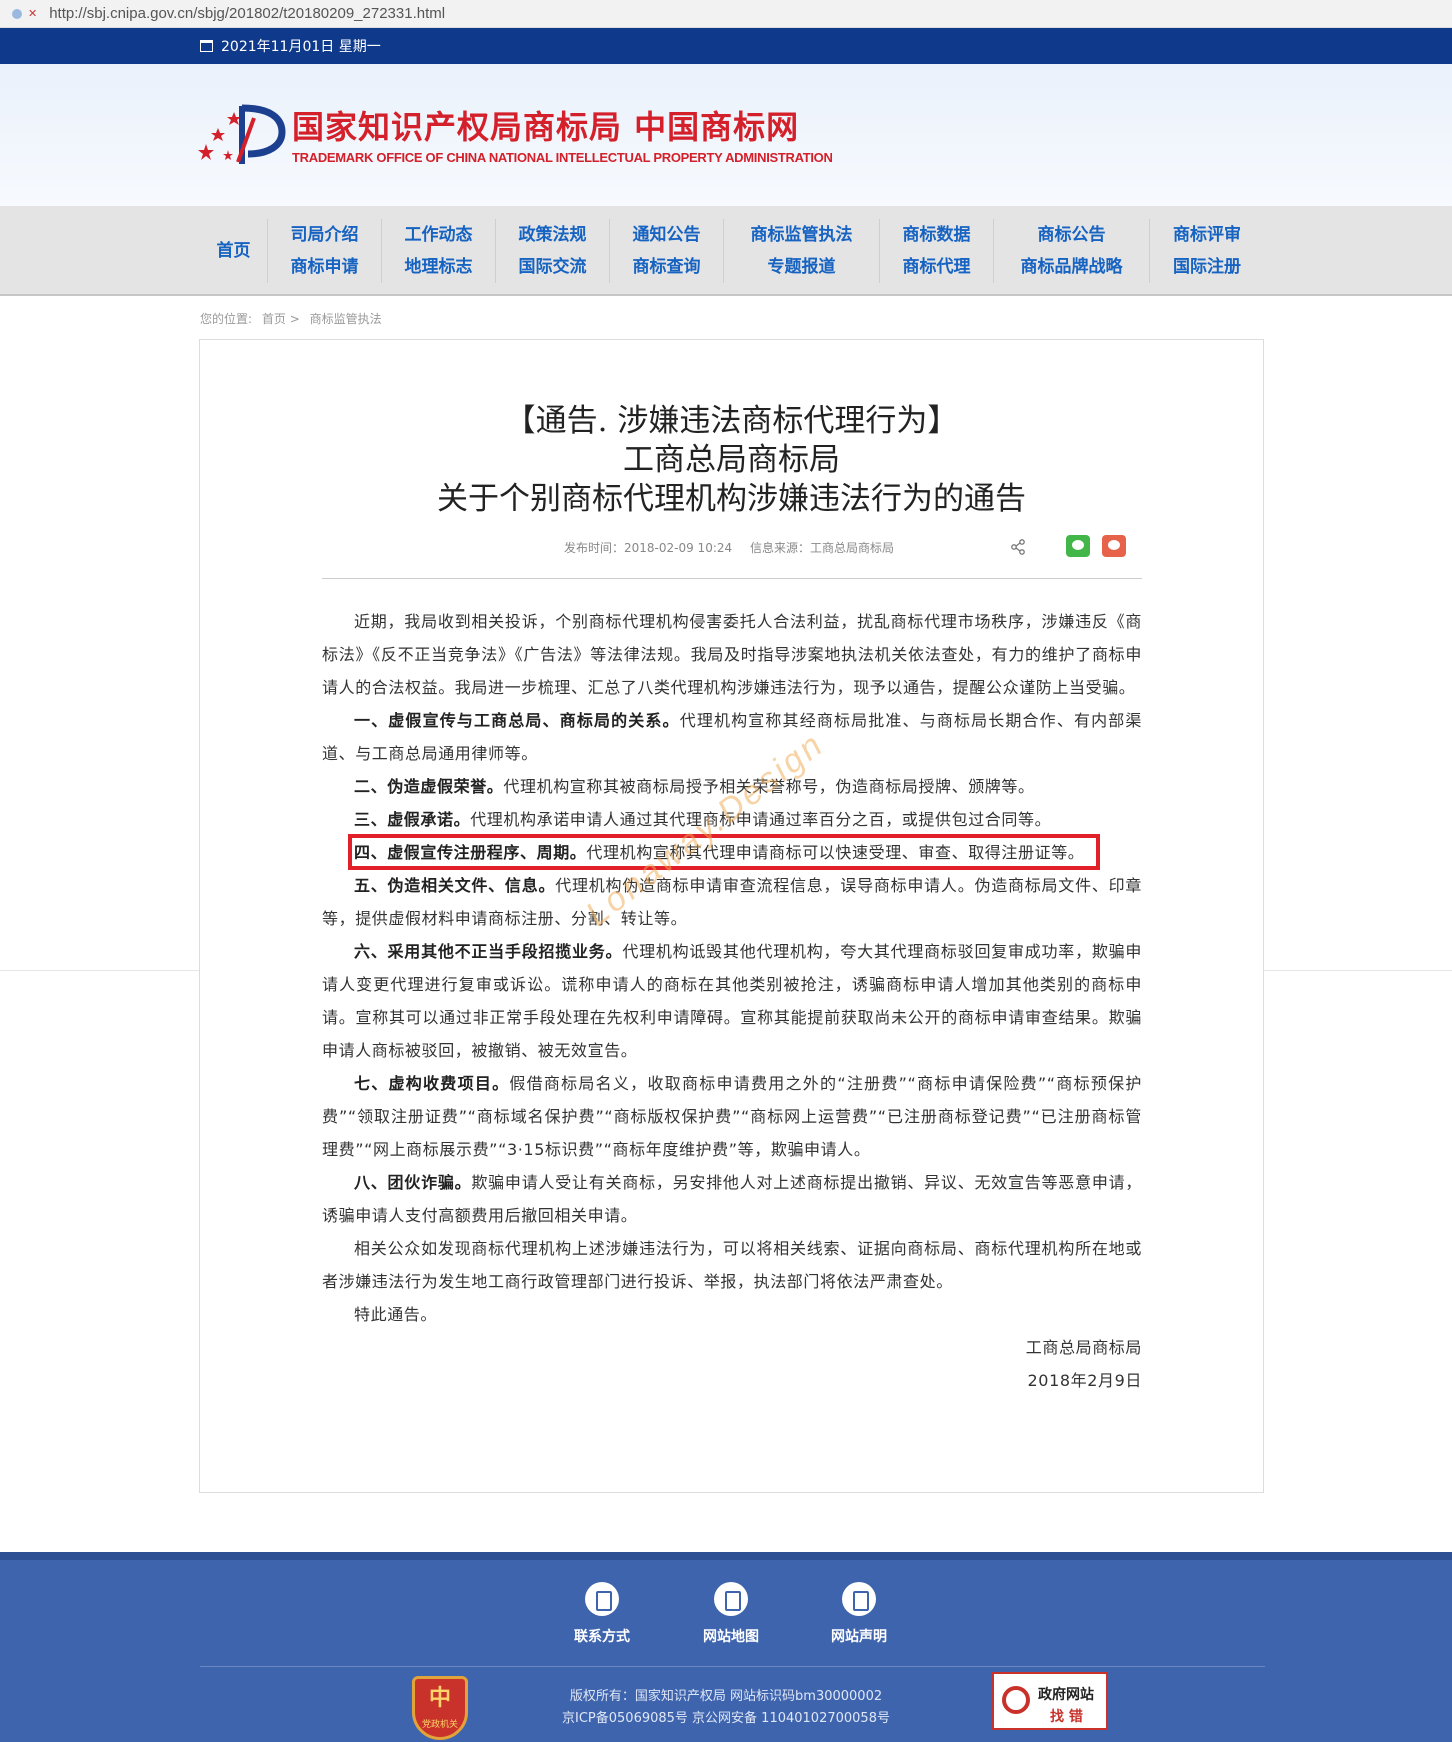  I want to click on gov-report-line-1: 政府网站, so click(1066, 1695).